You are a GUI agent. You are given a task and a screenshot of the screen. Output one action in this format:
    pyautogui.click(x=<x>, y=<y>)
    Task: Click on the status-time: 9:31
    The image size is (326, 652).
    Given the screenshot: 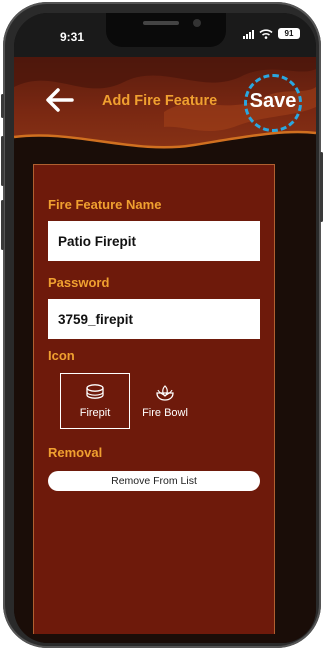 What is the action you would take?
    pyautogui.click(x=72, y=37)
    